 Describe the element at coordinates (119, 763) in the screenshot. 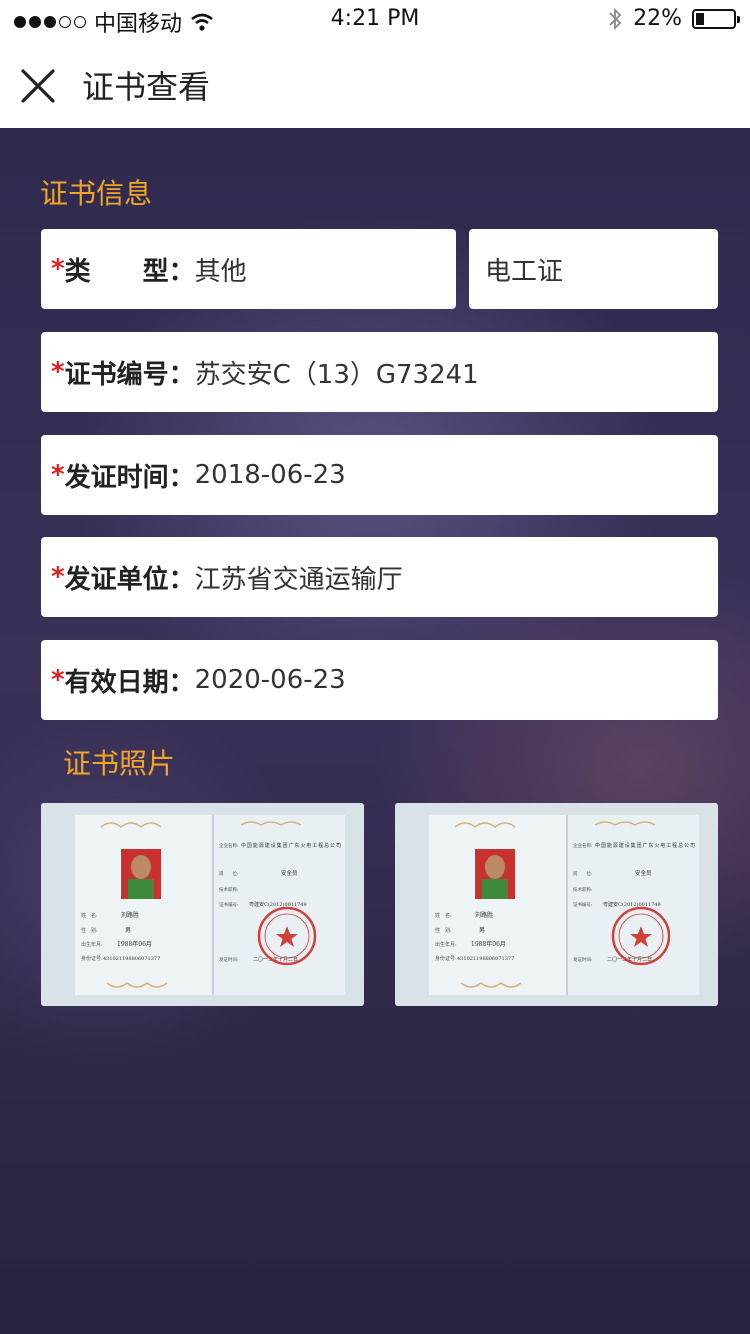

I see `section-title-photos: 证书照片` at that location.